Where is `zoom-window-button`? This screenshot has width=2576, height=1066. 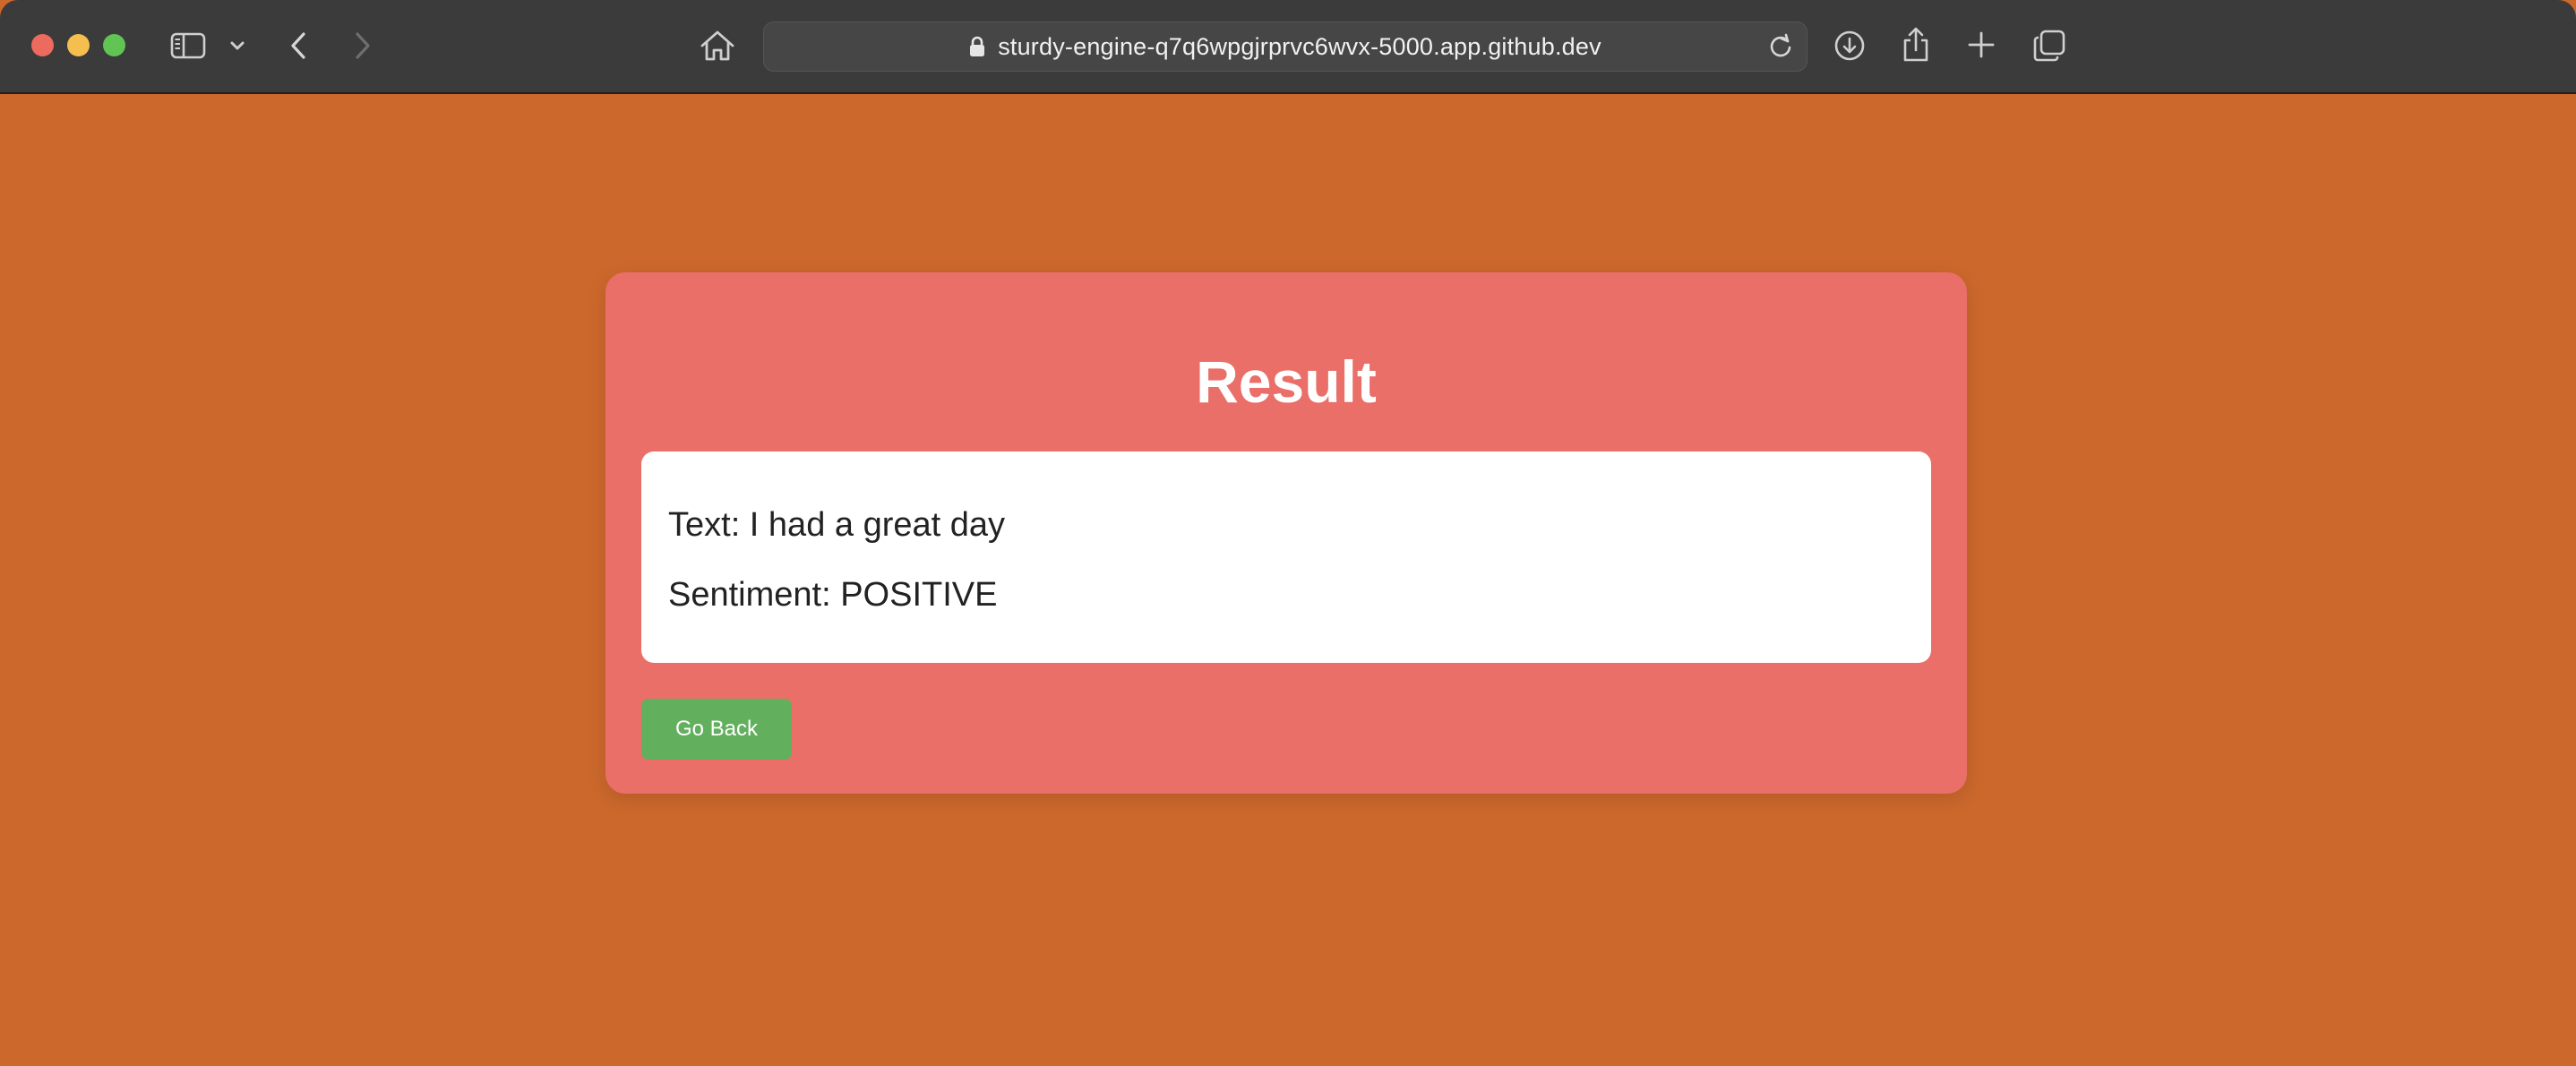
zoom-window-button is located at coordinates (114, 45).